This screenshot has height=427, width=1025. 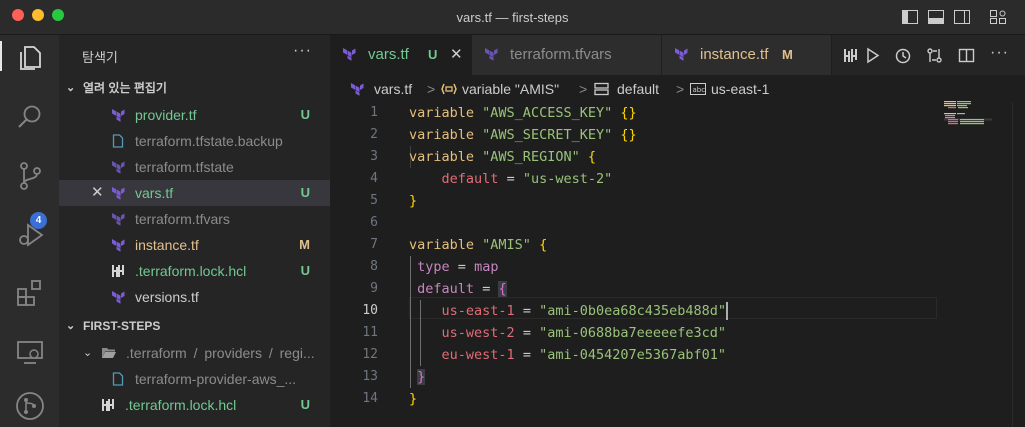 I want to click on breadcrumb-file: vars.tf, so click(x=393, y=89).